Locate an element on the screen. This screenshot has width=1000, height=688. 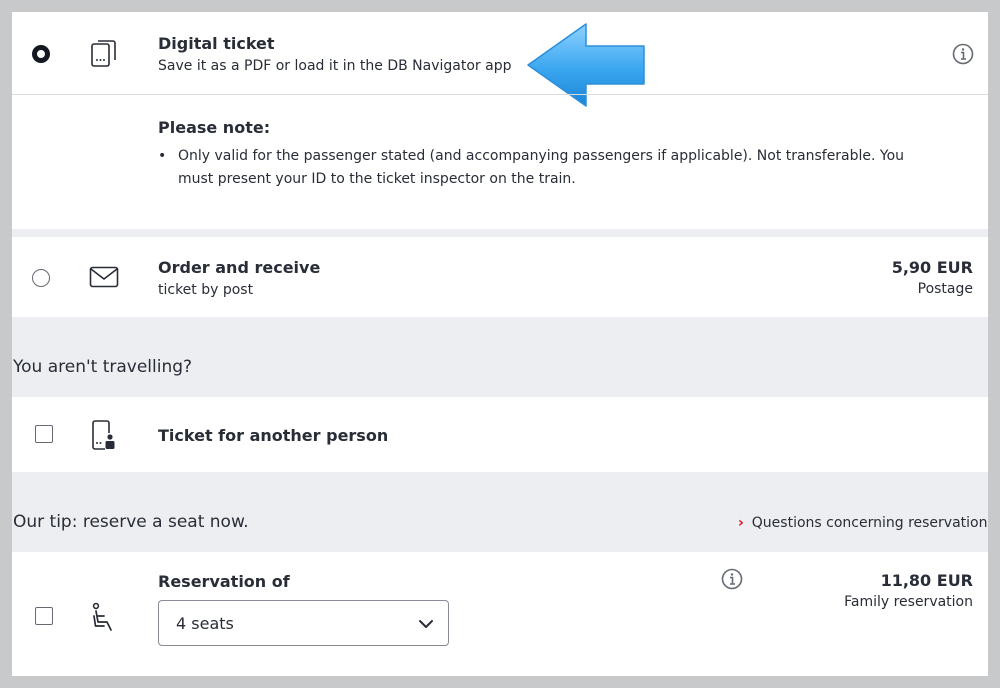
reservation-price: 11,80 EUR is located at coordinates (926, 580).